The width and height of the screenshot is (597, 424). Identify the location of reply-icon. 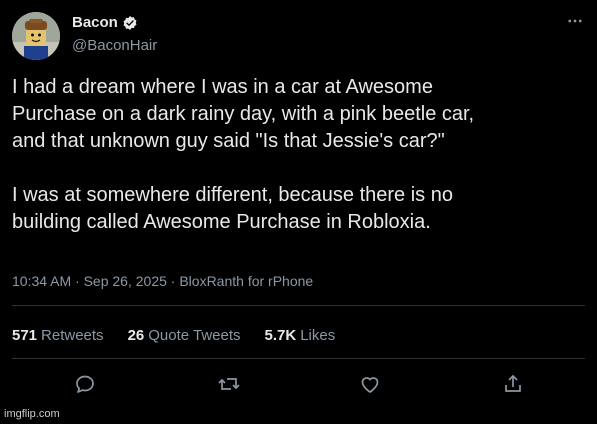
(85, 384).